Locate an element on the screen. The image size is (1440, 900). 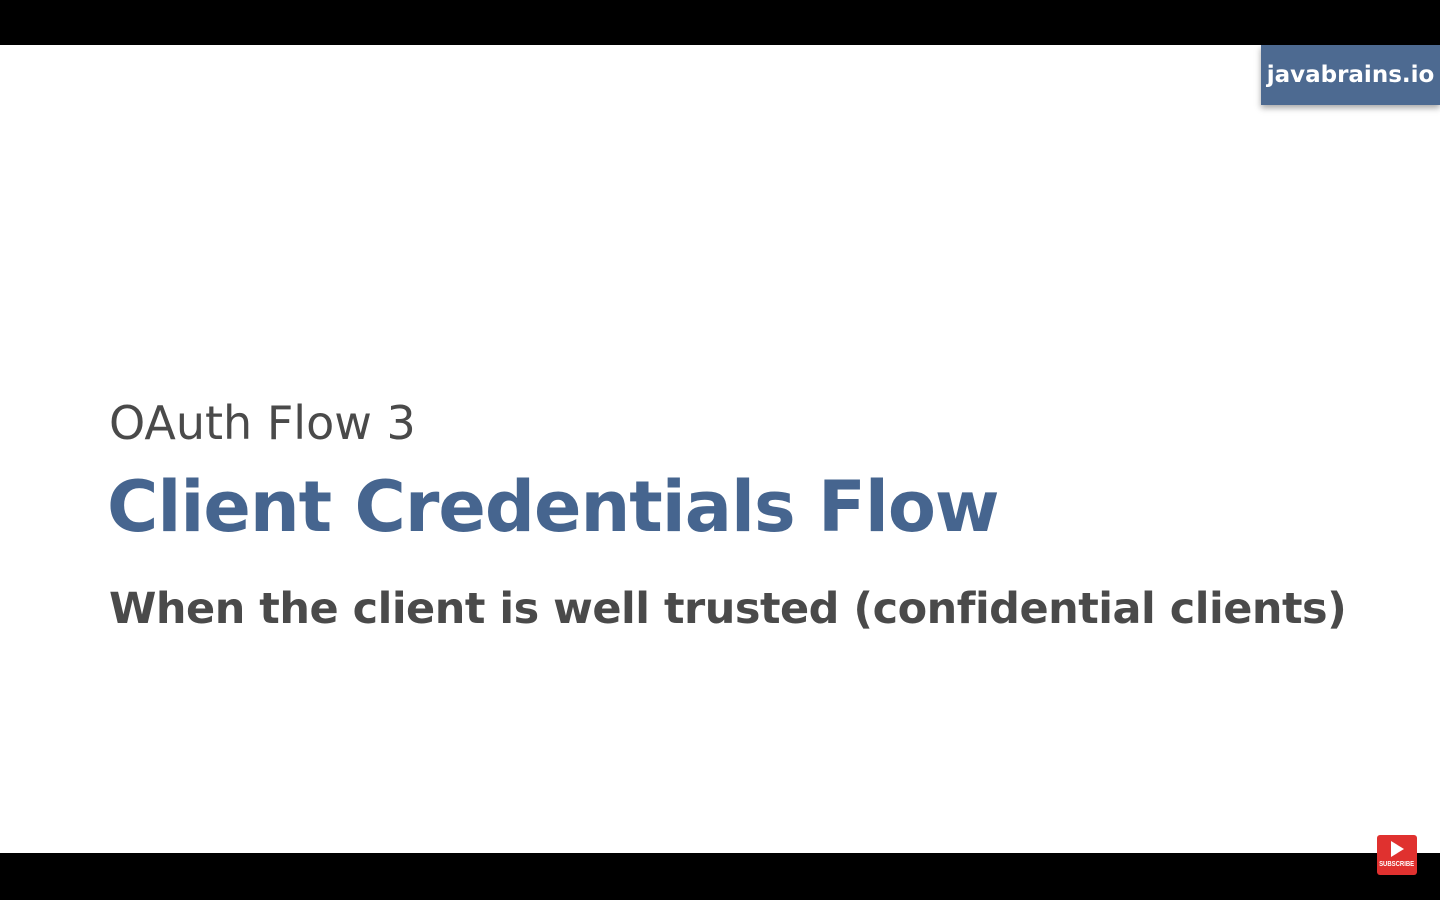
subscribe-label: SUBSCRIBE is located at coordinates (1397, 864).